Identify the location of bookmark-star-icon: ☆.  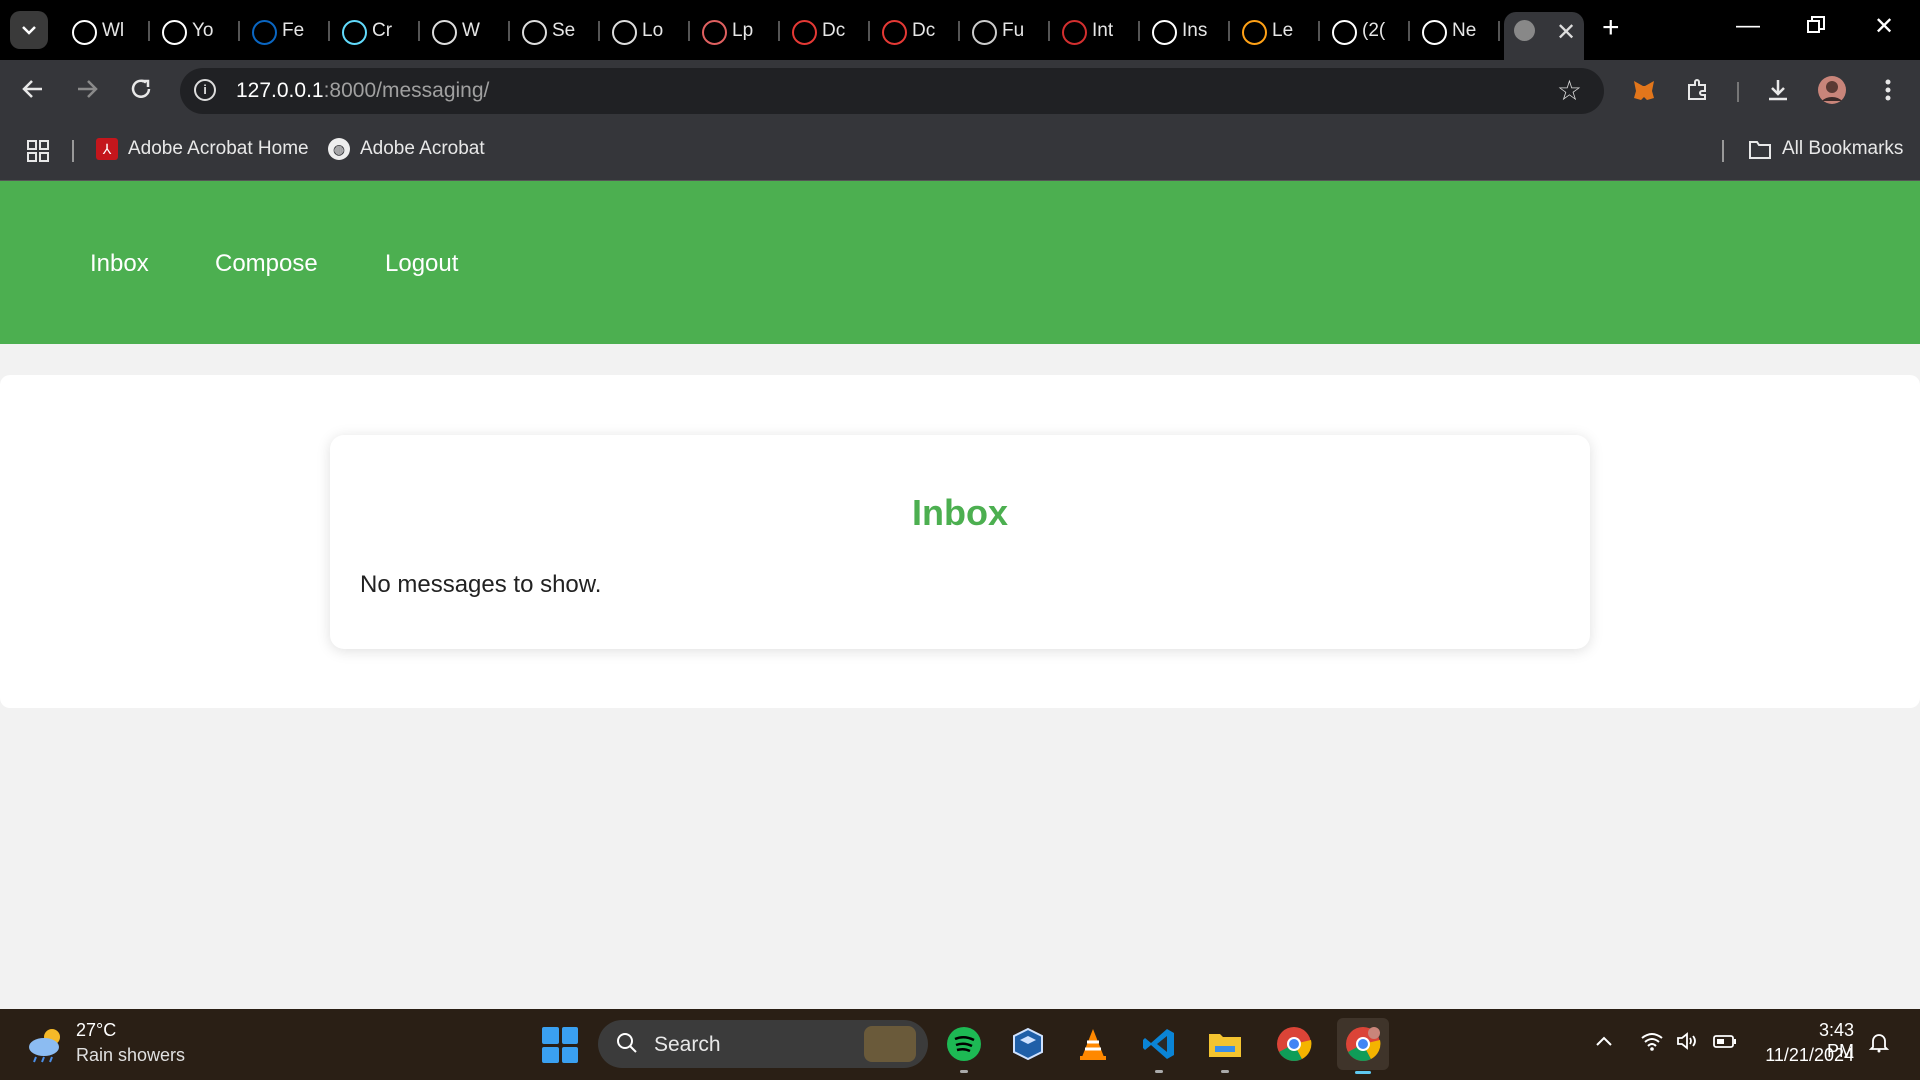
(1569, 90).